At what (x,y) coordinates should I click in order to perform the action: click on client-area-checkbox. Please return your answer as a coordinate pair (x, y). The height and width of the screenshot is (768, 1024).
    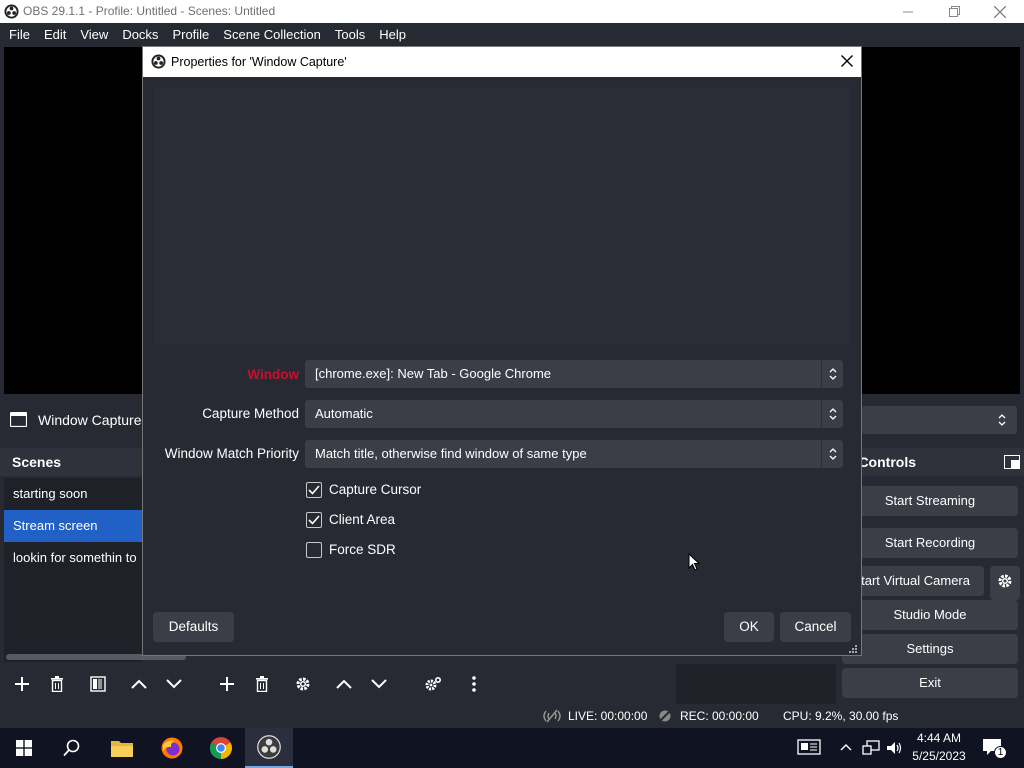
    Looking at the image, I should click on (314, 520).